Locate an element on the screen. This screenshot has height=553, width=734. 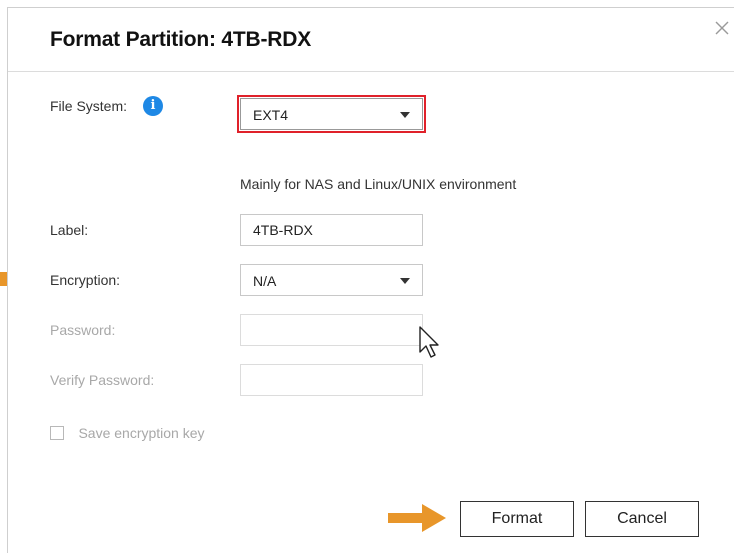
file-system-select: EXT4 is located at coordinates (331, 114).